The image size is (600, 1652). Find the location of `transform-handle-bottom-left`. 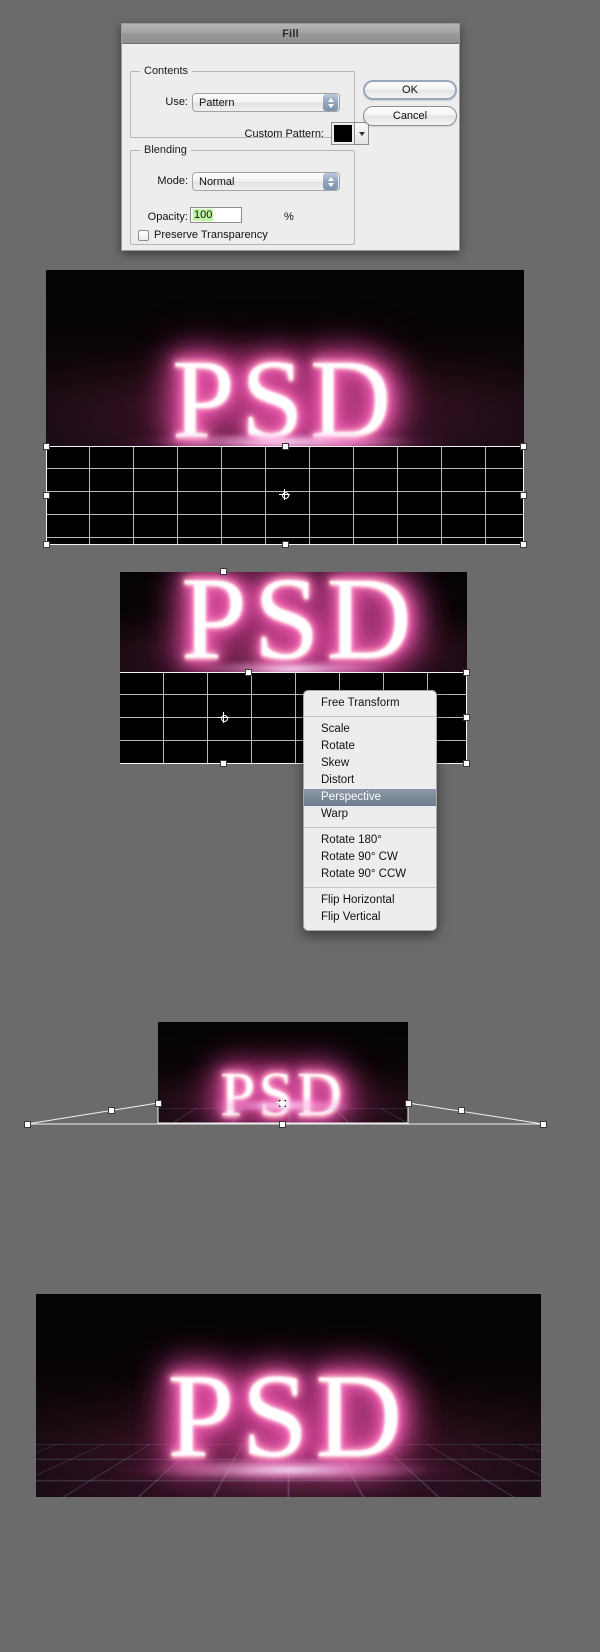

transform-handle-bottom-left is located at coordinates (46, 544).